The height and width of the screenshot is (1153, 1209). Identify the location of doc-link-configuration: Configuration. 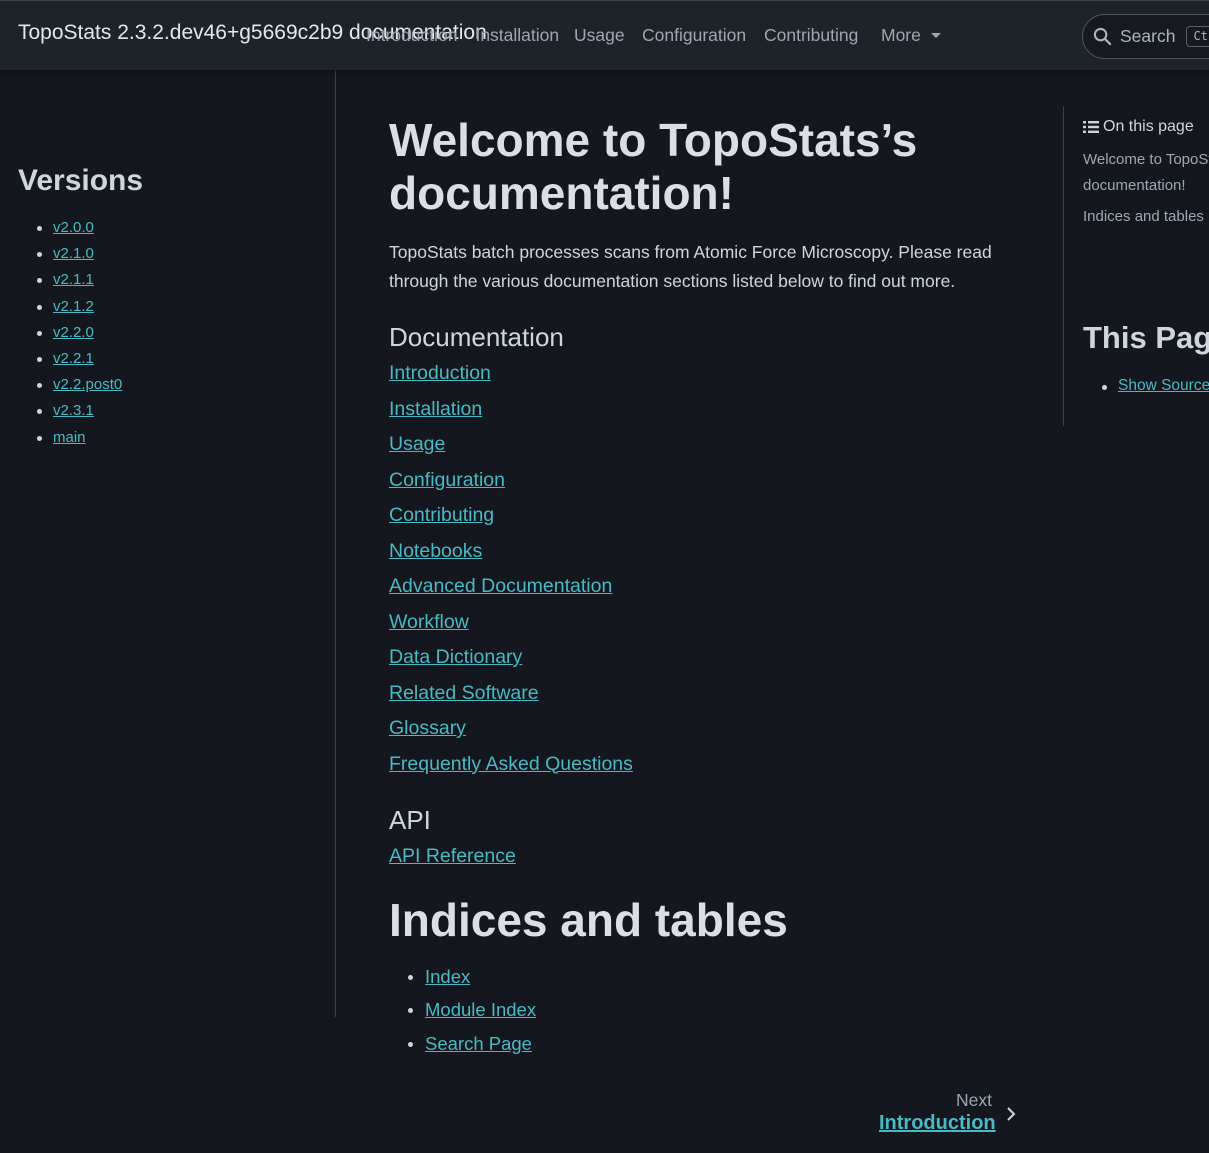
(447, 480).